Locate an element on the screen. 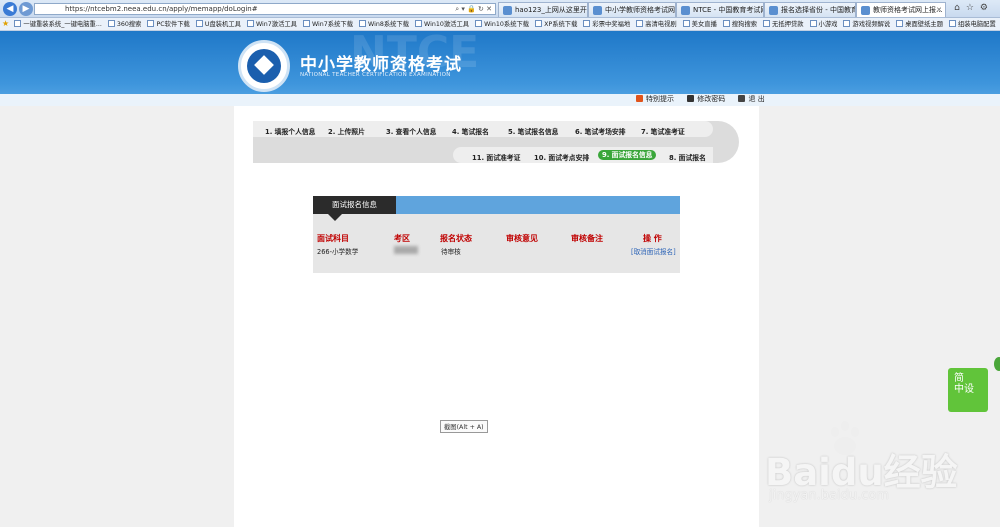 This screenshot has width=1000, height=527. favorite-link: Win7系统下载 is located at coordinates (327, 24).